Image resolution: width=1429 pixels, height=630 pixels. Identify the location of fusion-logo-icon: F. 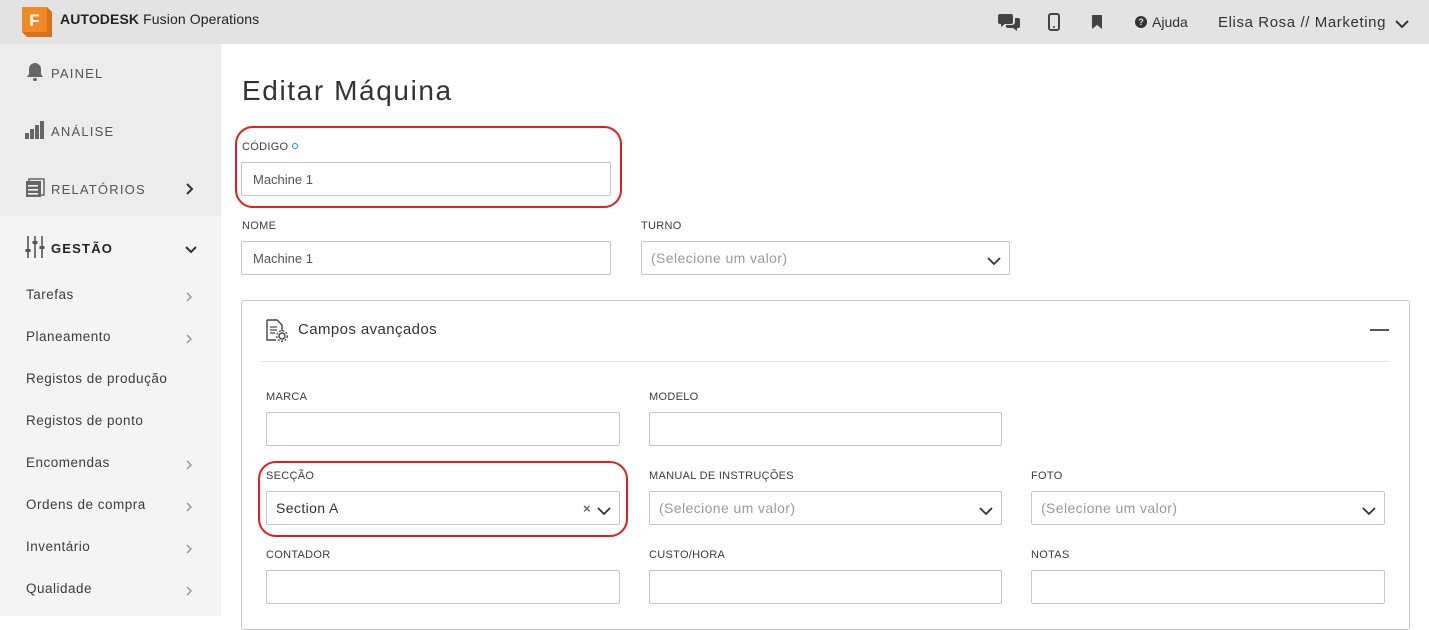
(37, 22).